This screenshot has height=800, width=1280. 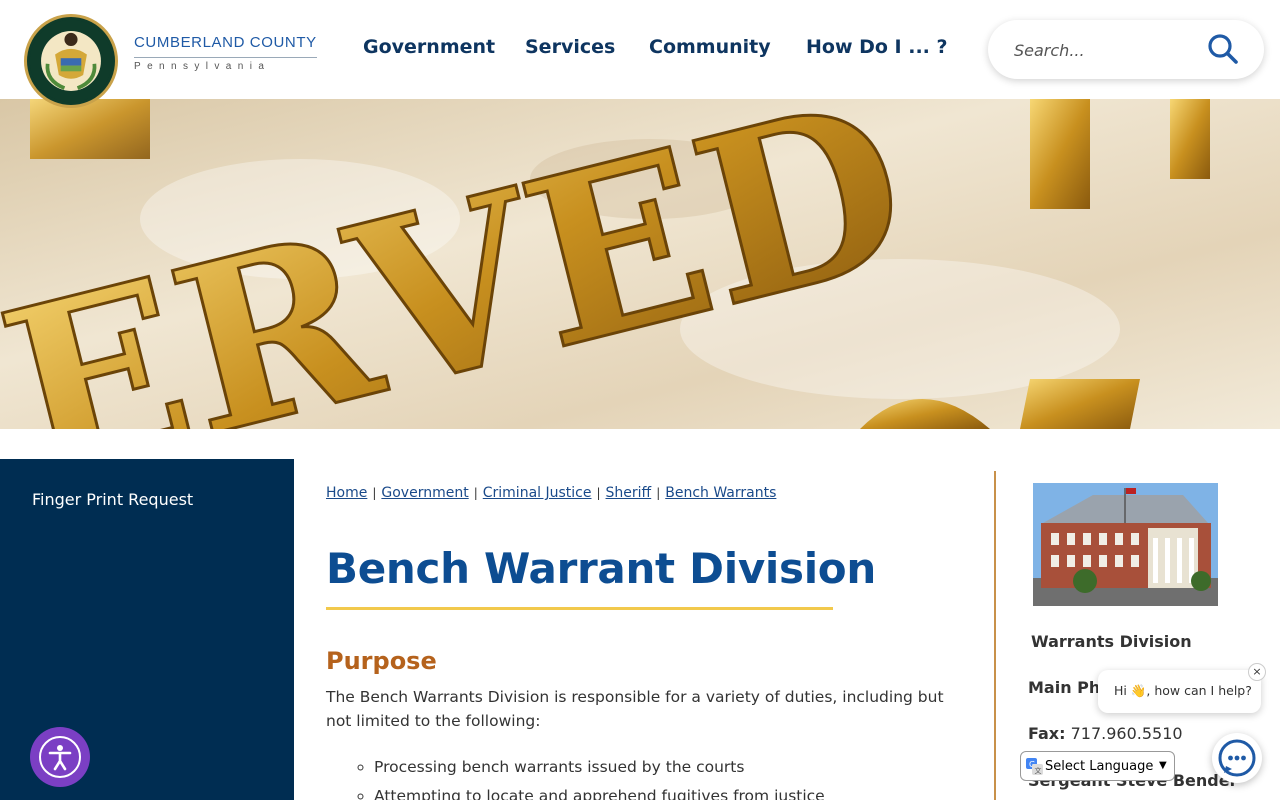 I want to click on brand-subtitle: Pennsylvania, so click(x=225, y=64).